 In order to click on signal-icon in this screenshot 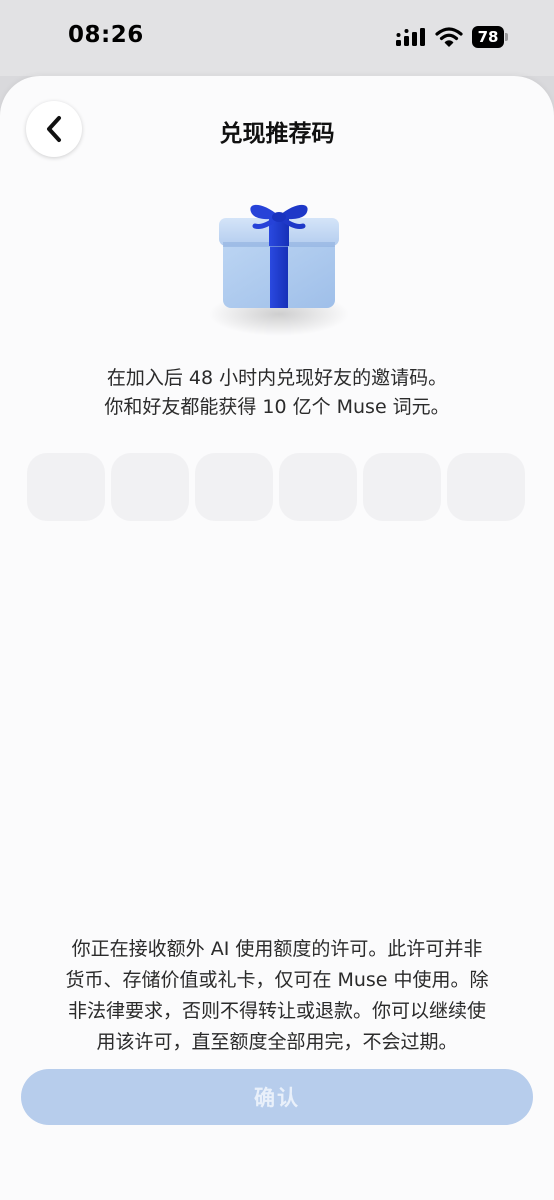, I will do `click(410, 37)`.